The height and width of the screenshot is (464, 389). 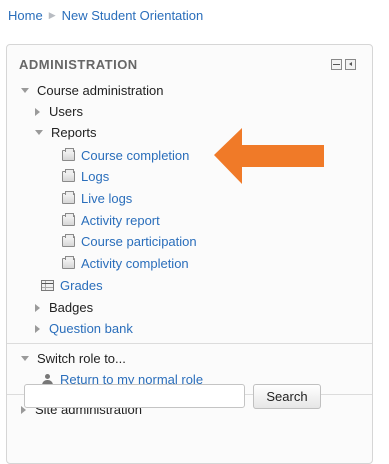 I want to click on breadcrumb-home-link: Home, so click(x=25, y=15).